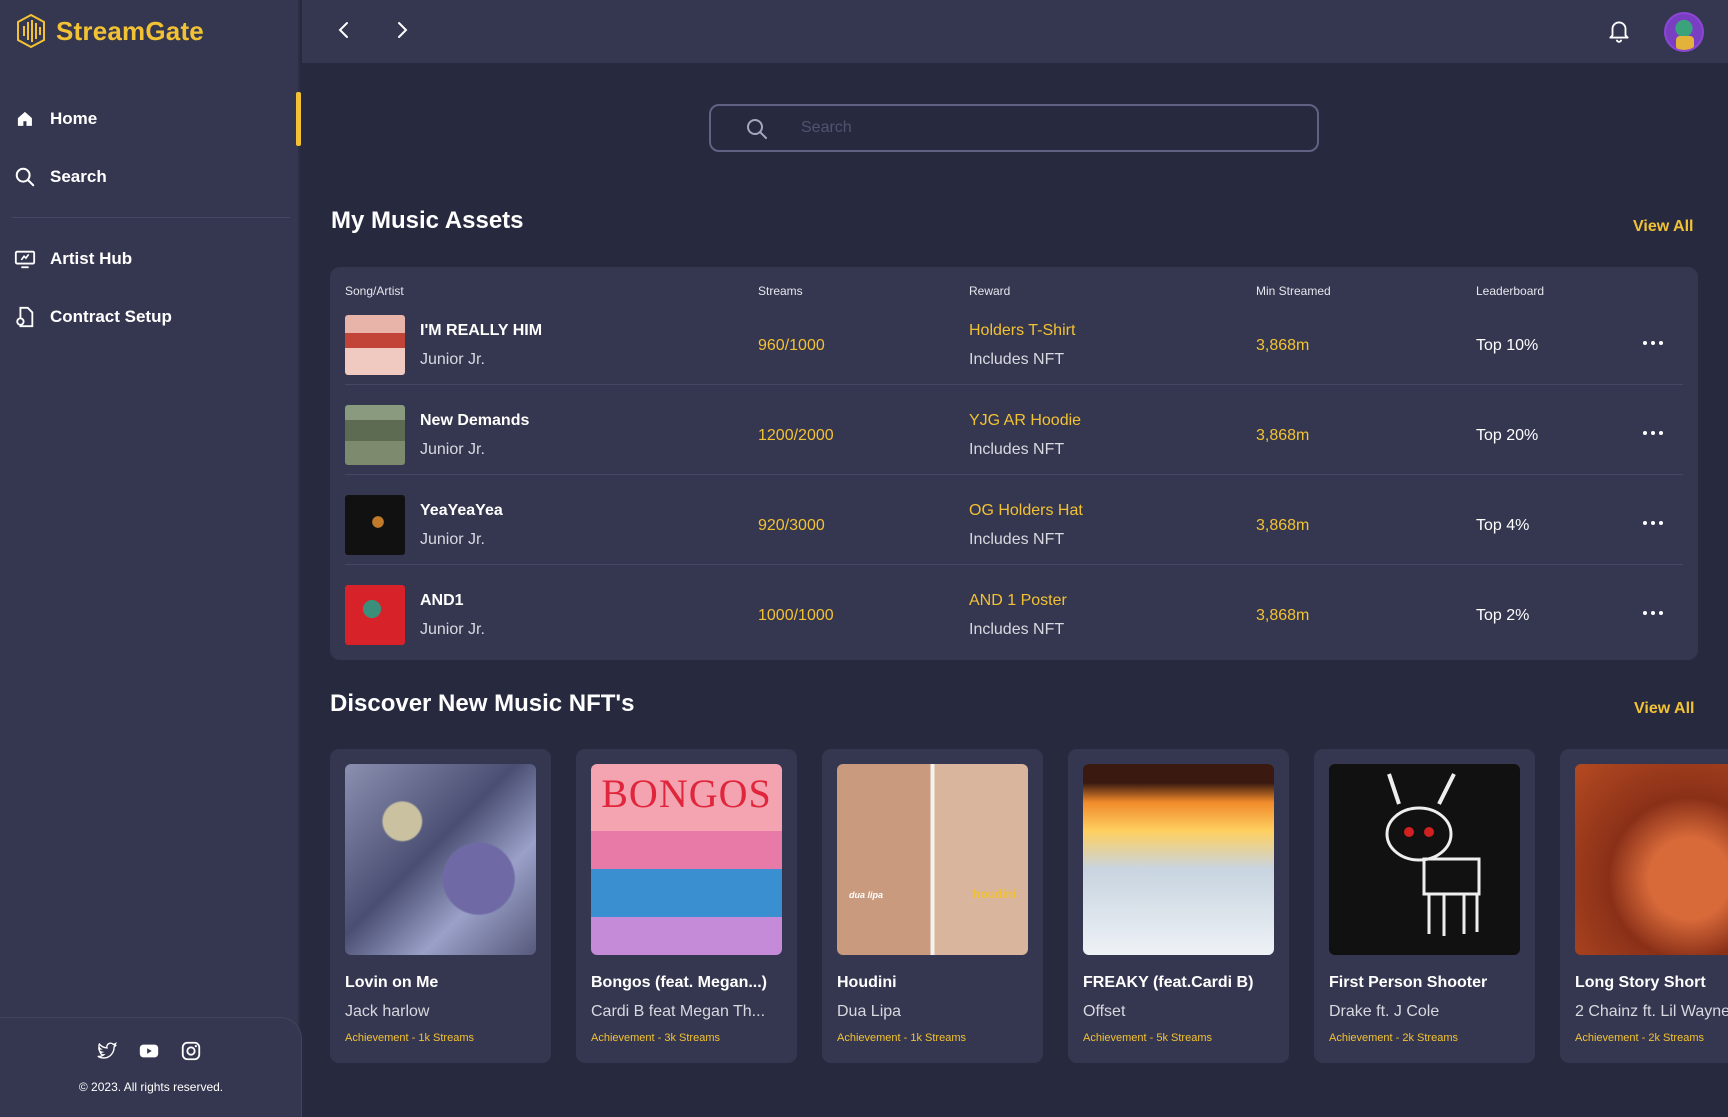 The height and width of the screenshot is (1117, 1728). Describe the element at coordinates (1018, 600) in the screenshot. I see `reward-name: AND 1 Poster` at that location.